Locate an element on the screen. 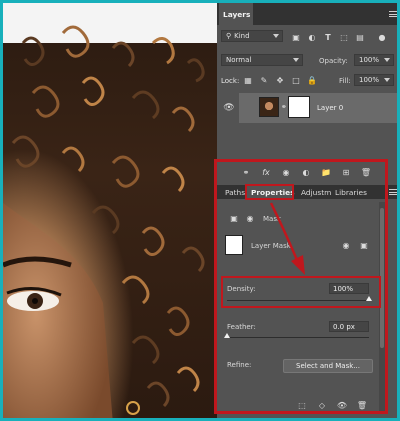  lock-all-icon: 🔒 is located at coordinates (312, 80).